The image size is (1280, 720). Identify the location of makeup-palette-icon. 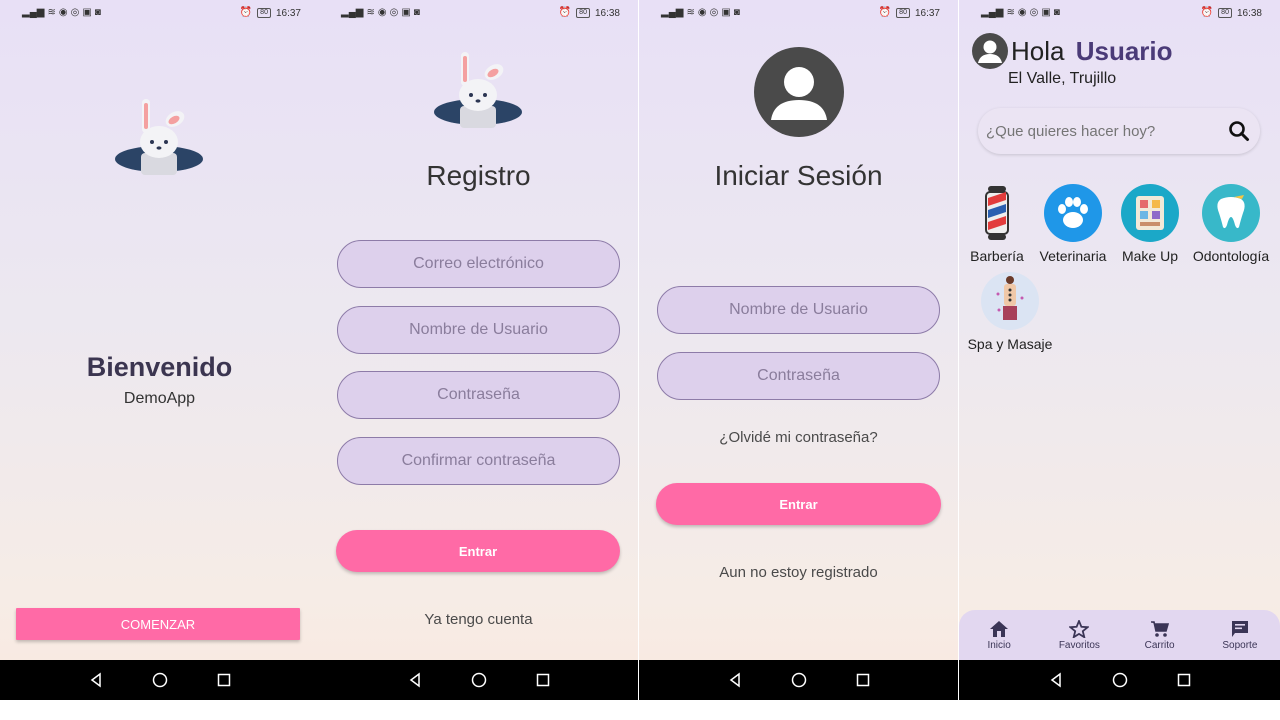
(1150, 213).